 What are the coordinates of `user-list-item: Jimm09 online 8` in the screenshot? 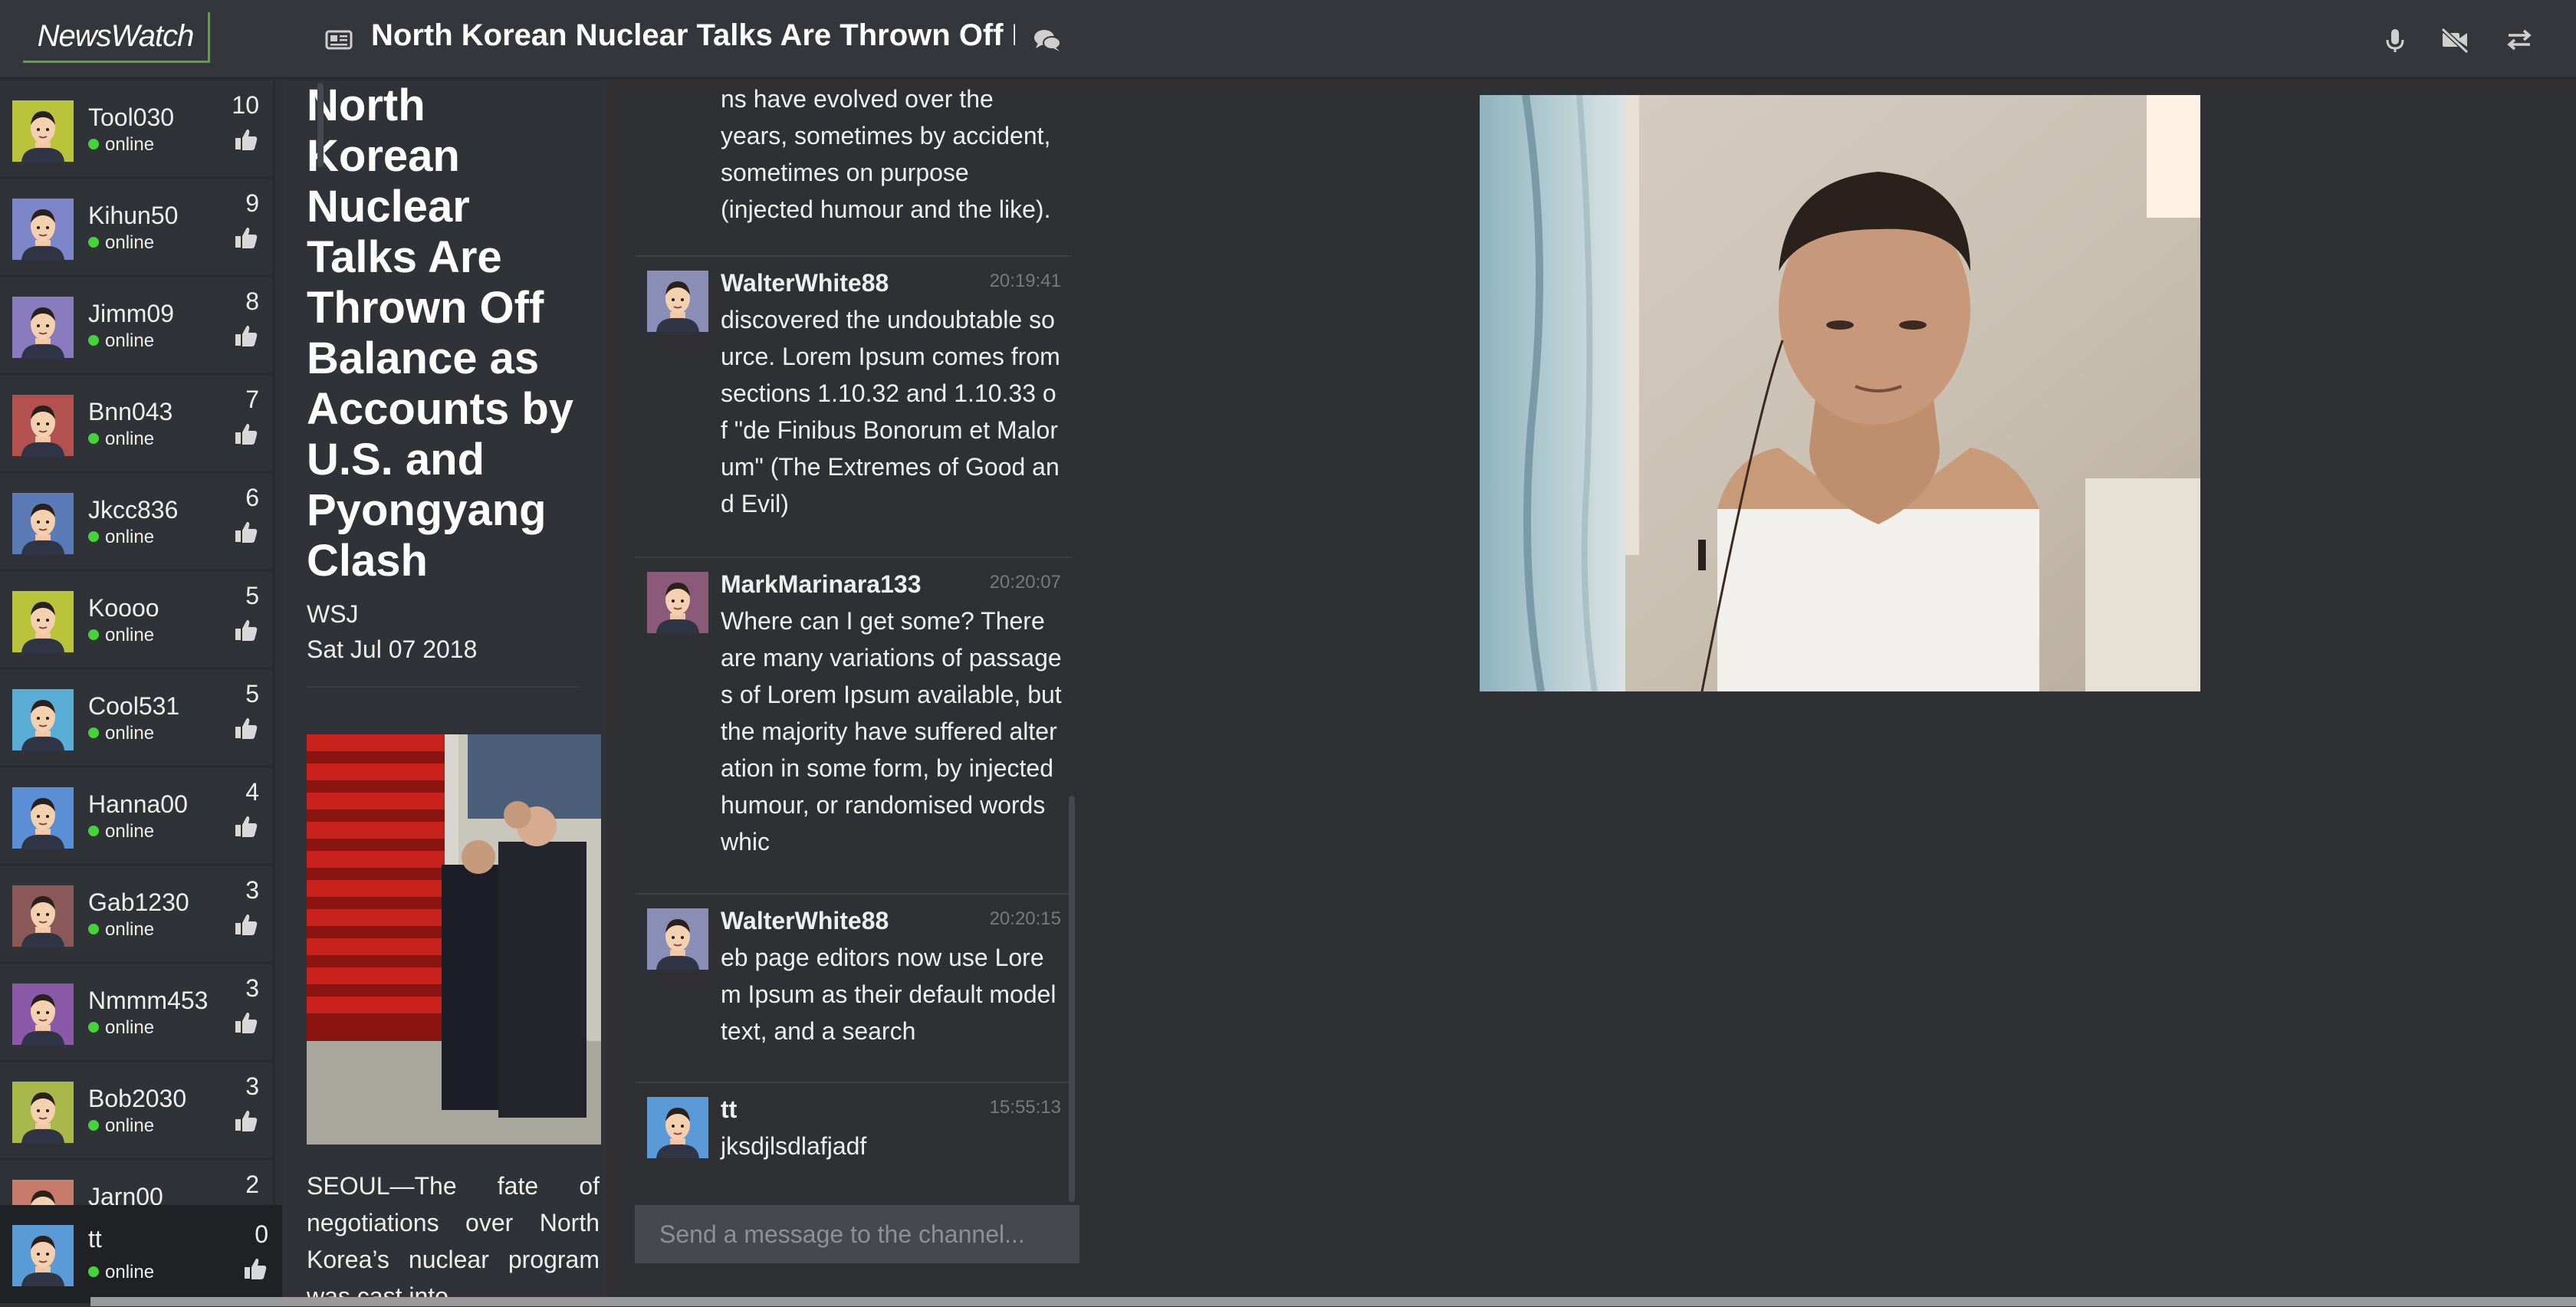 It's located at (136, 326).